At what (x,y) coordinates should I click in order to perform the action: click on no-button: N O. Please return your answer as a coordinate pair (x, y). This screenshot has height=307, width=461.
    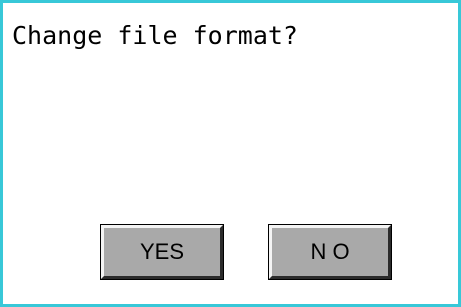
    Looking at the image, I should click on (330, 252).